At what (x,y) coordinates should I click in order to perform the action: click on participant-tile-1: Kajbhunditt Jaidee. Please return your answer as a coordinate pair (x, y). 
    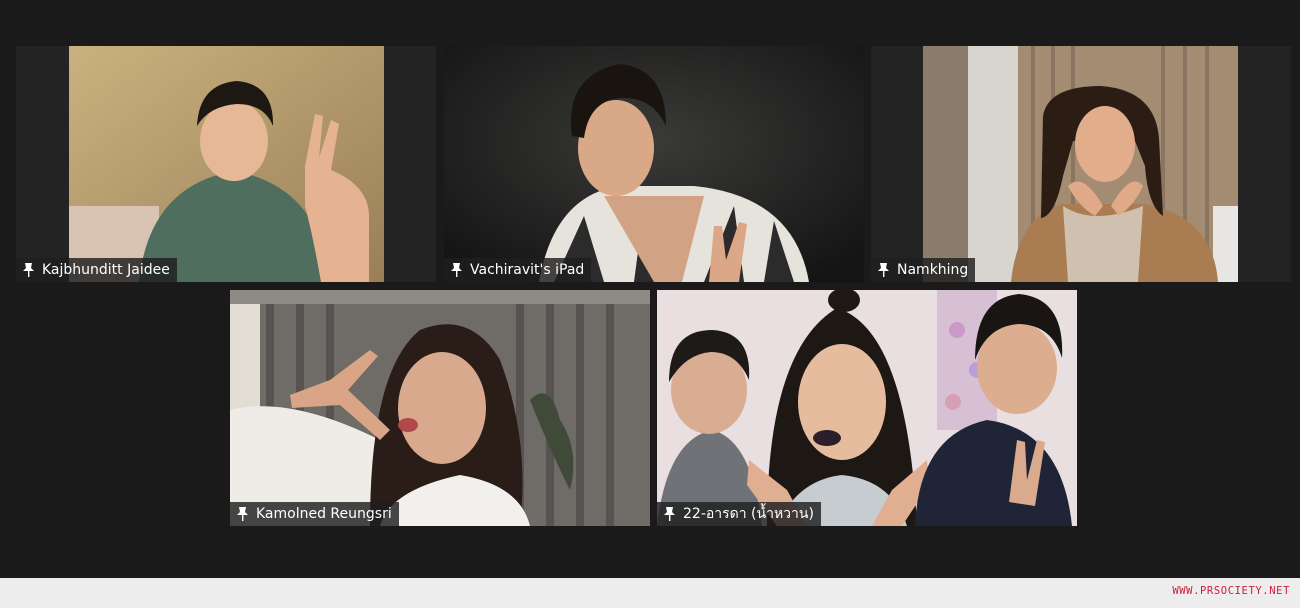
    Looking at the image, I should click on (226, 164).